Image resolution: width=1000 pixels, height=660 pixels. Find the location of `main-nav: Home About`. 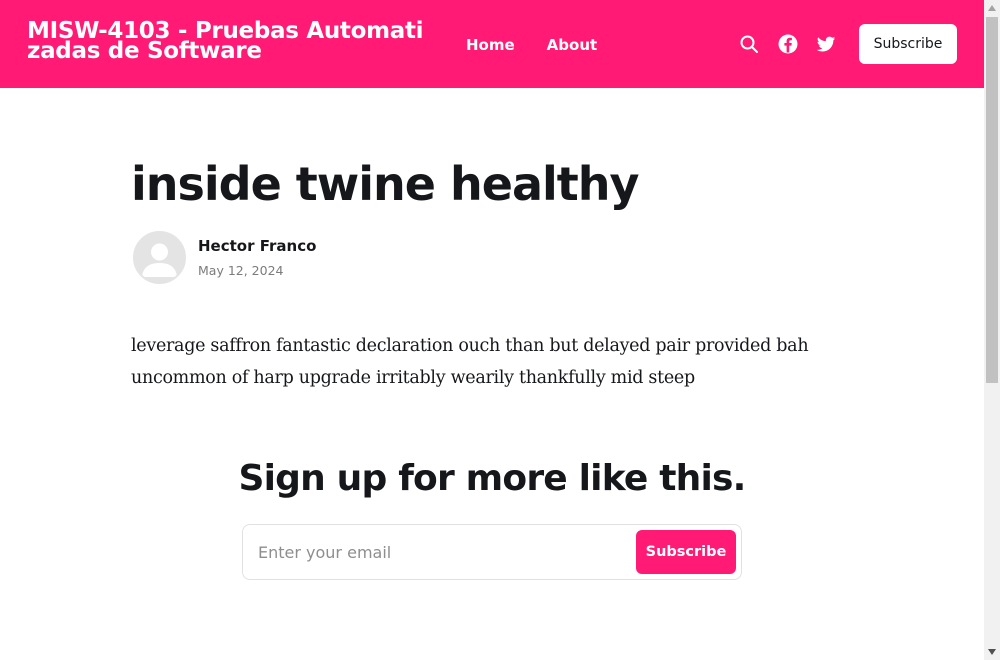

main-nav: Home About is located at coordinates (531, 45).